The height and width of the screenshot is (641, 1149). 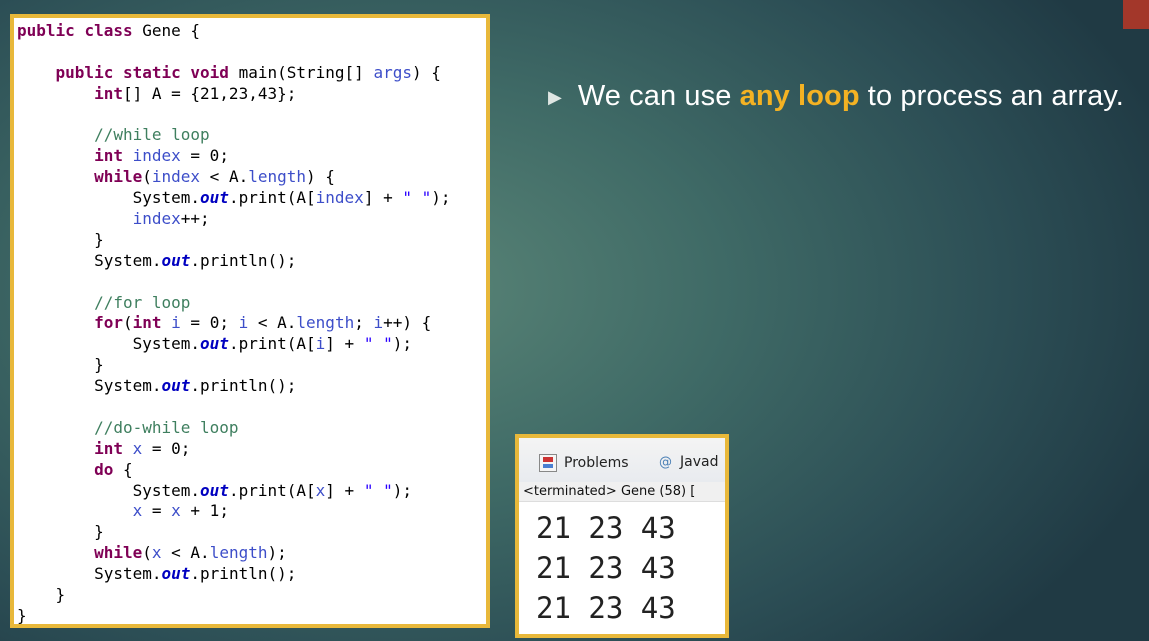 I want to click on problems-icon, so click(x=548, y=463).